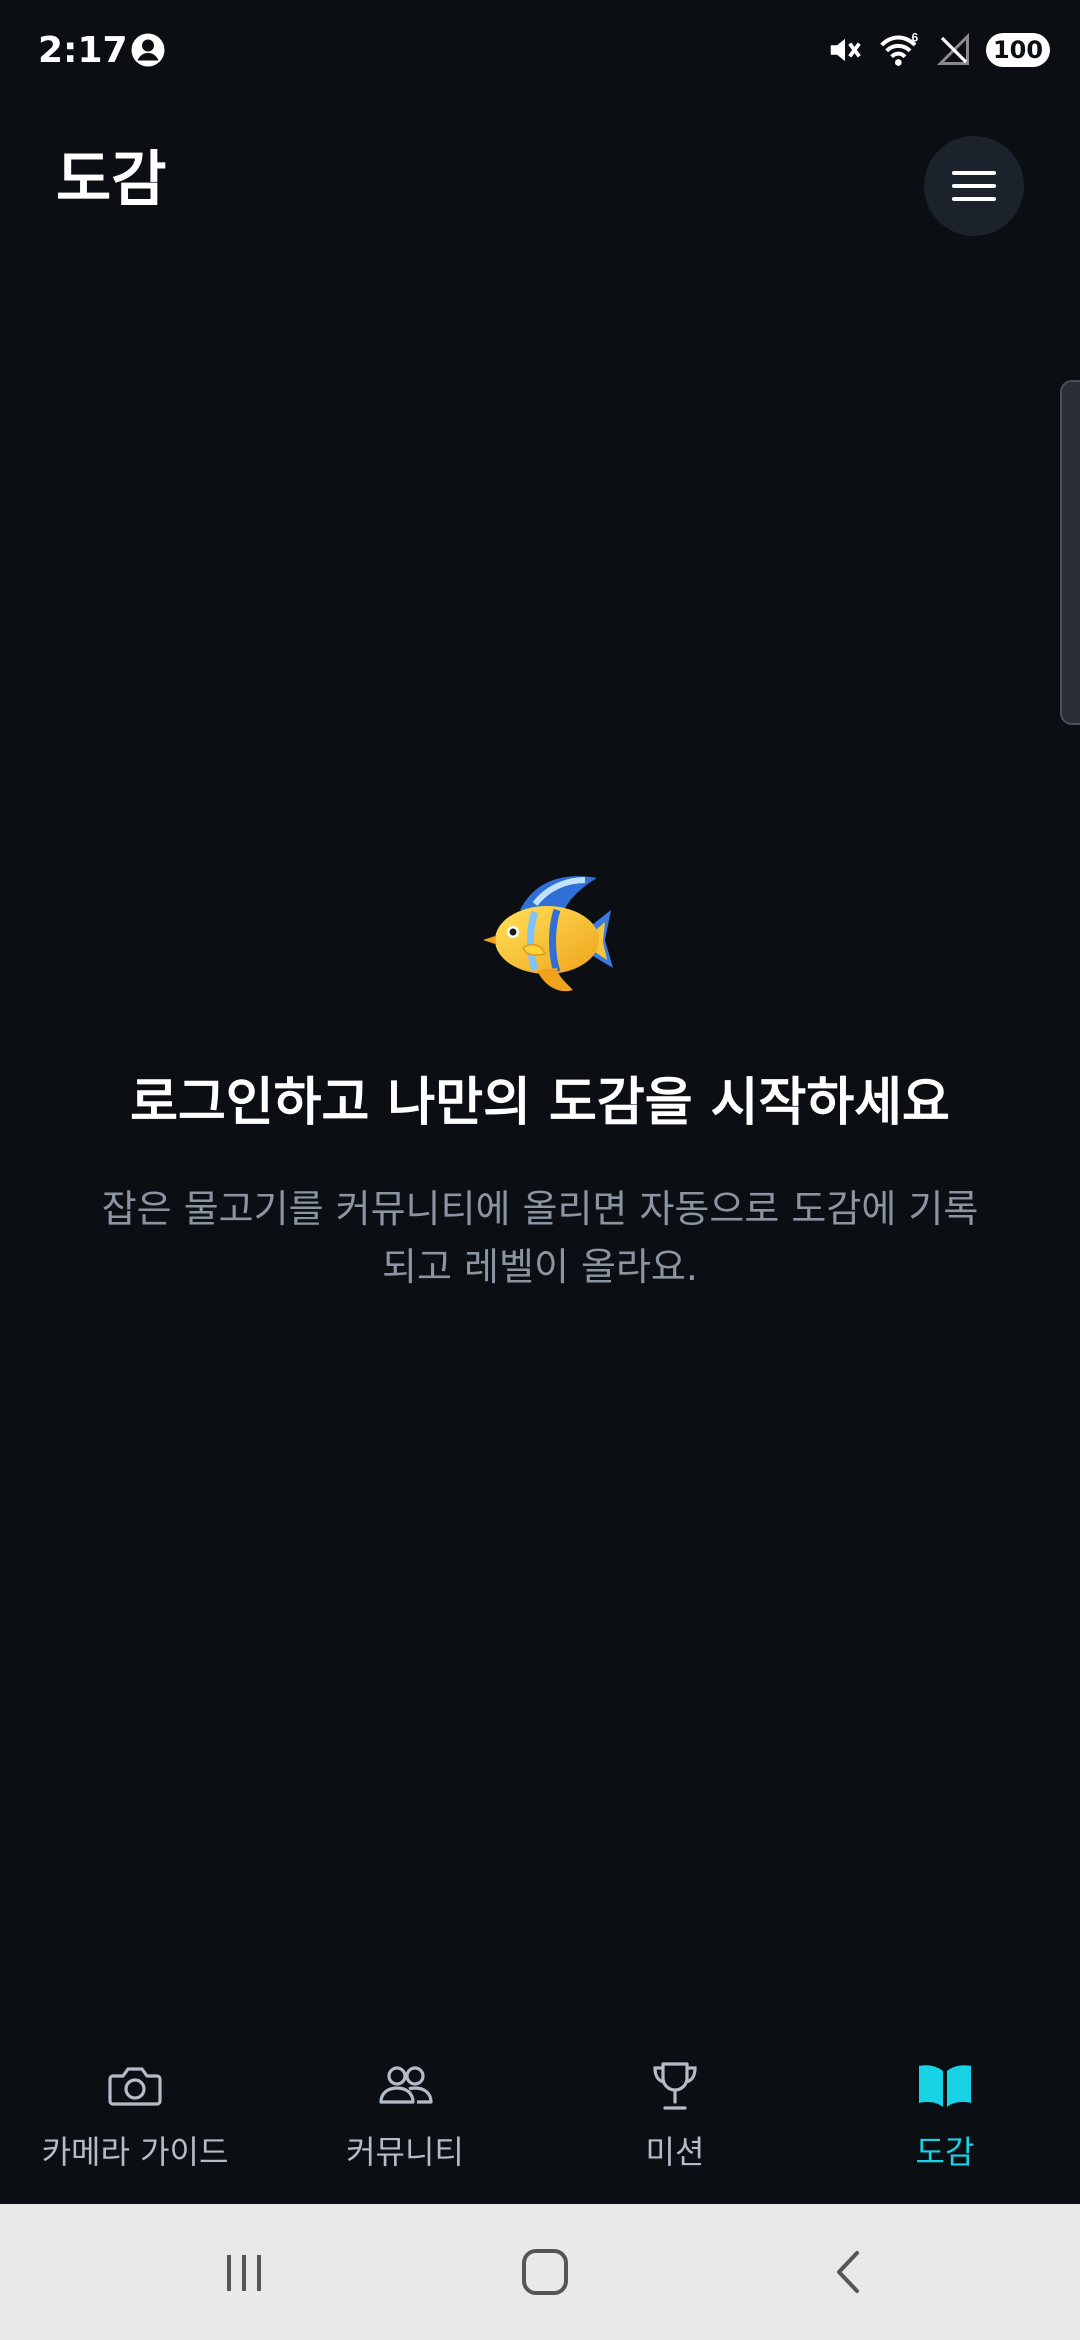 Image resolution: width=1080 pixels, height=2340 pixels. What do you see at coordinates (675, 2112) in the screenshot?
I see `nav-item-mission: 미션` at bounding box center [675, 2112].